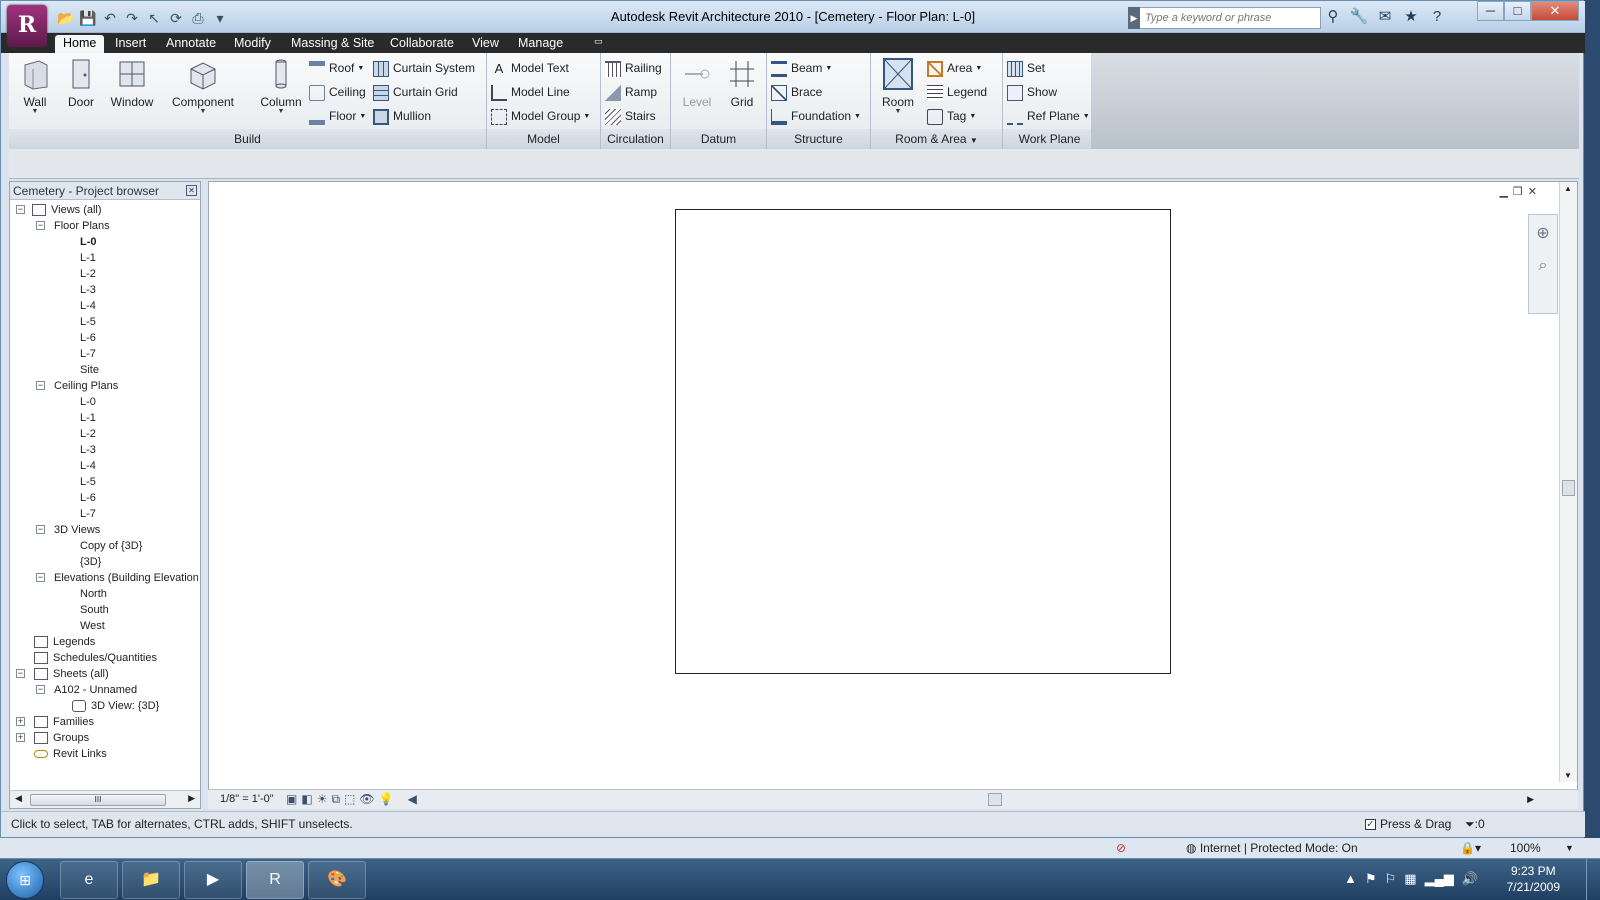 The height and width of the screenshot is (900, 1600). Describe the element at coordinates (337, 880) in the screenshot. I see `taskbar-paint-icon: 🎨` at that location.